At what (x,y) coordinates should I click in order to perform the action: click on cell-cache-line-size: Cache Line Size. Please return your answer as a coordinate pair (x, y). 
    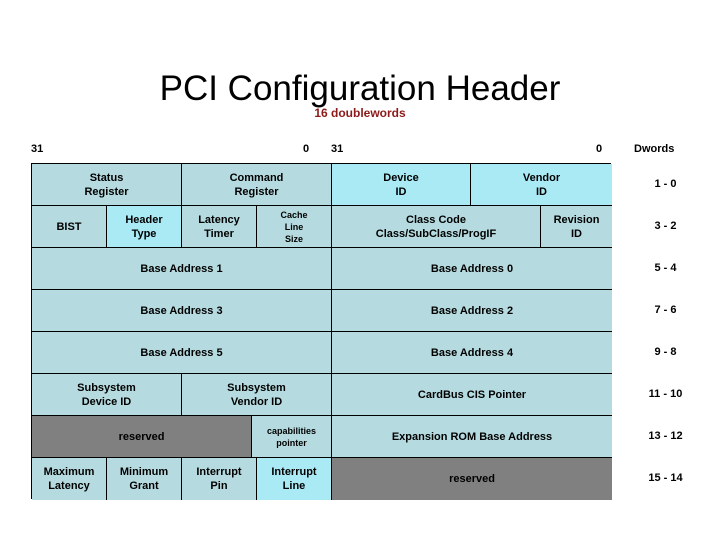
    Looking at the image, I should click on (294, 227).